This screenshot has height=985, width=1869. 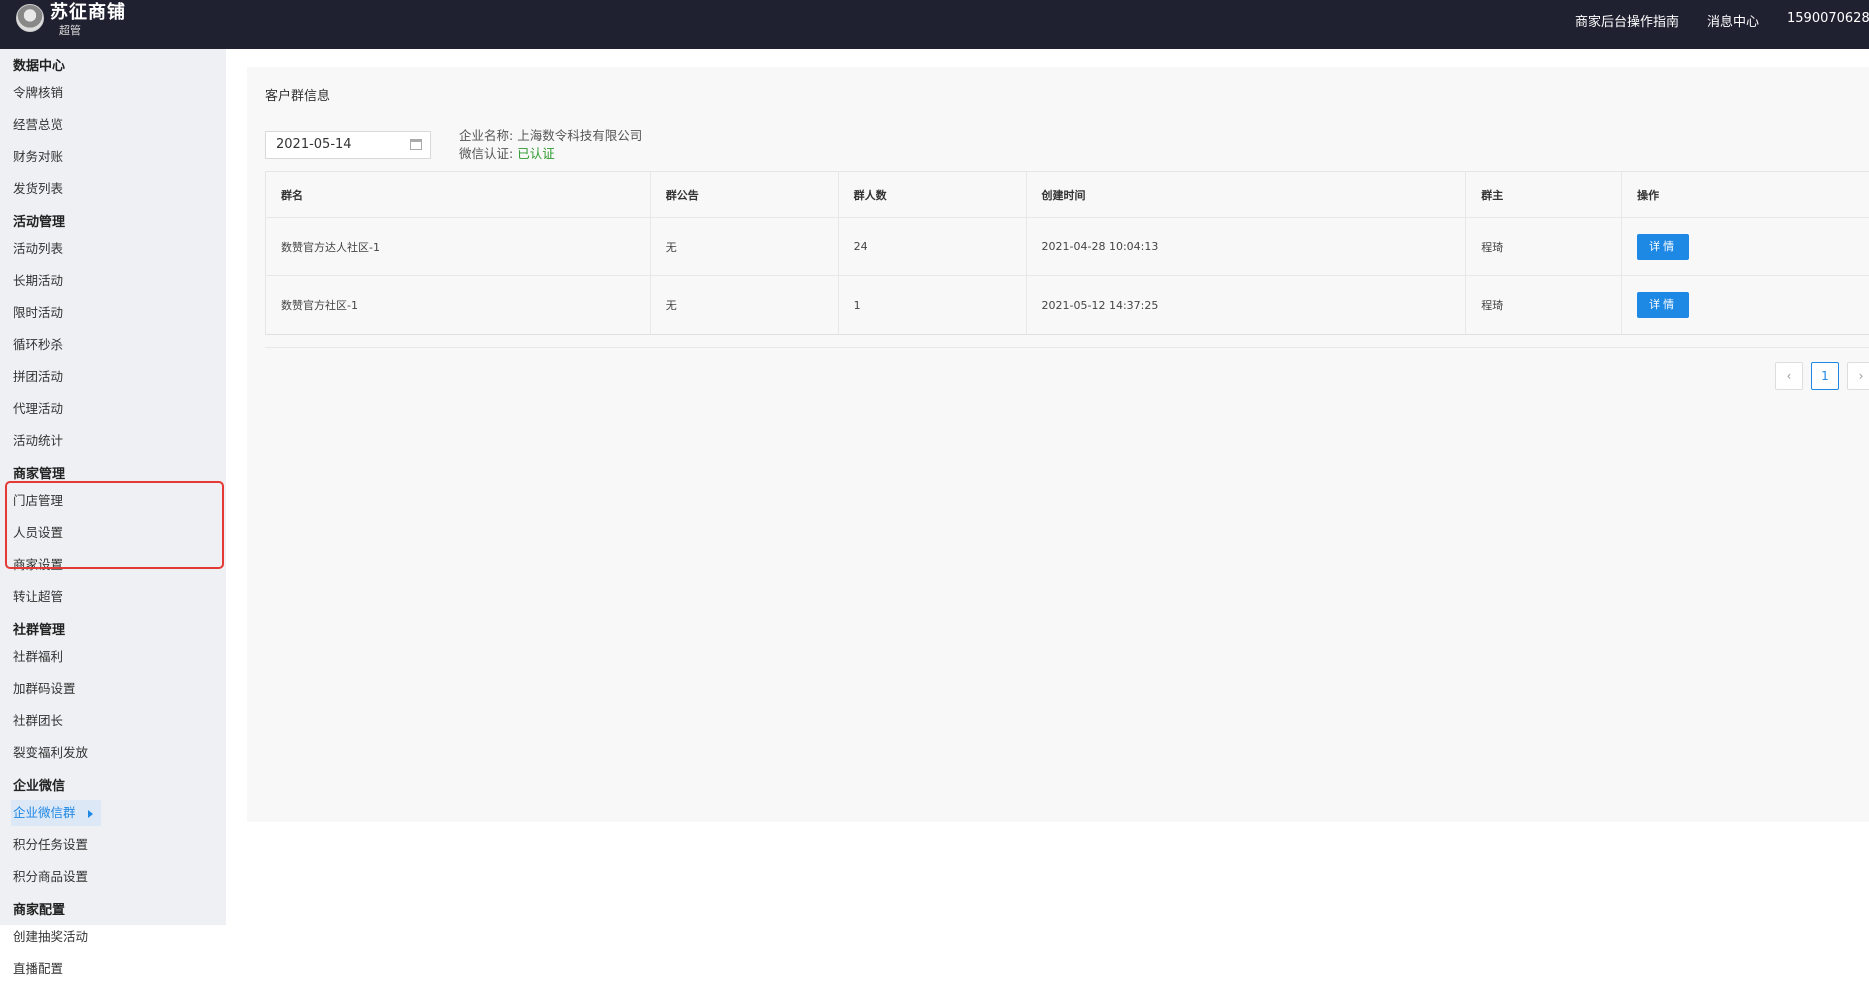 I want to click on column-header: 操作, so click(x=1648, y=195).